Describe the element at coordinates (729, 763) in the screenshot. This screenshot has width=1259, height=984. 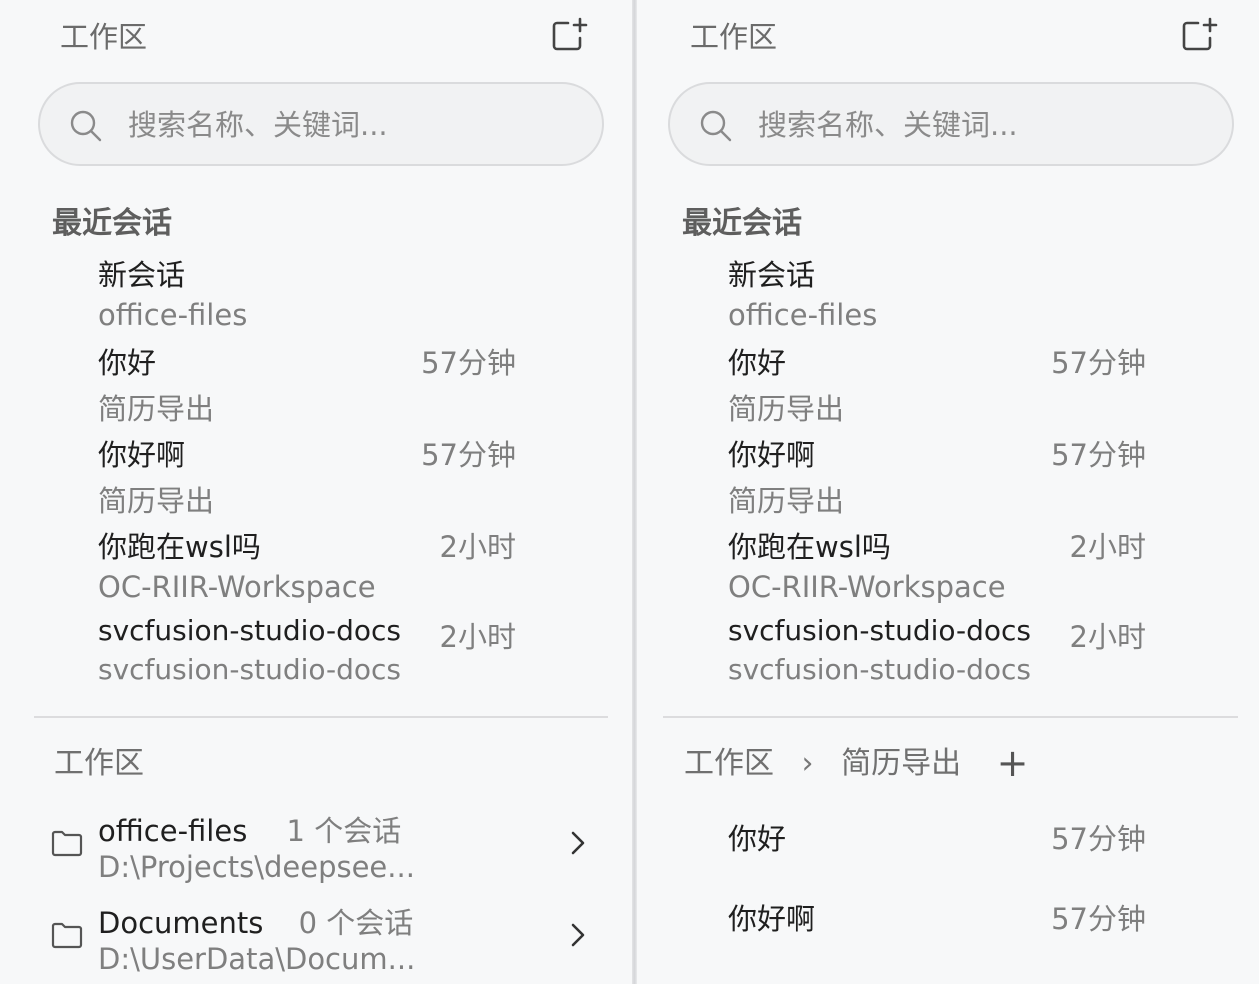
I see `breadcrumb-root: 工作区` at that location.